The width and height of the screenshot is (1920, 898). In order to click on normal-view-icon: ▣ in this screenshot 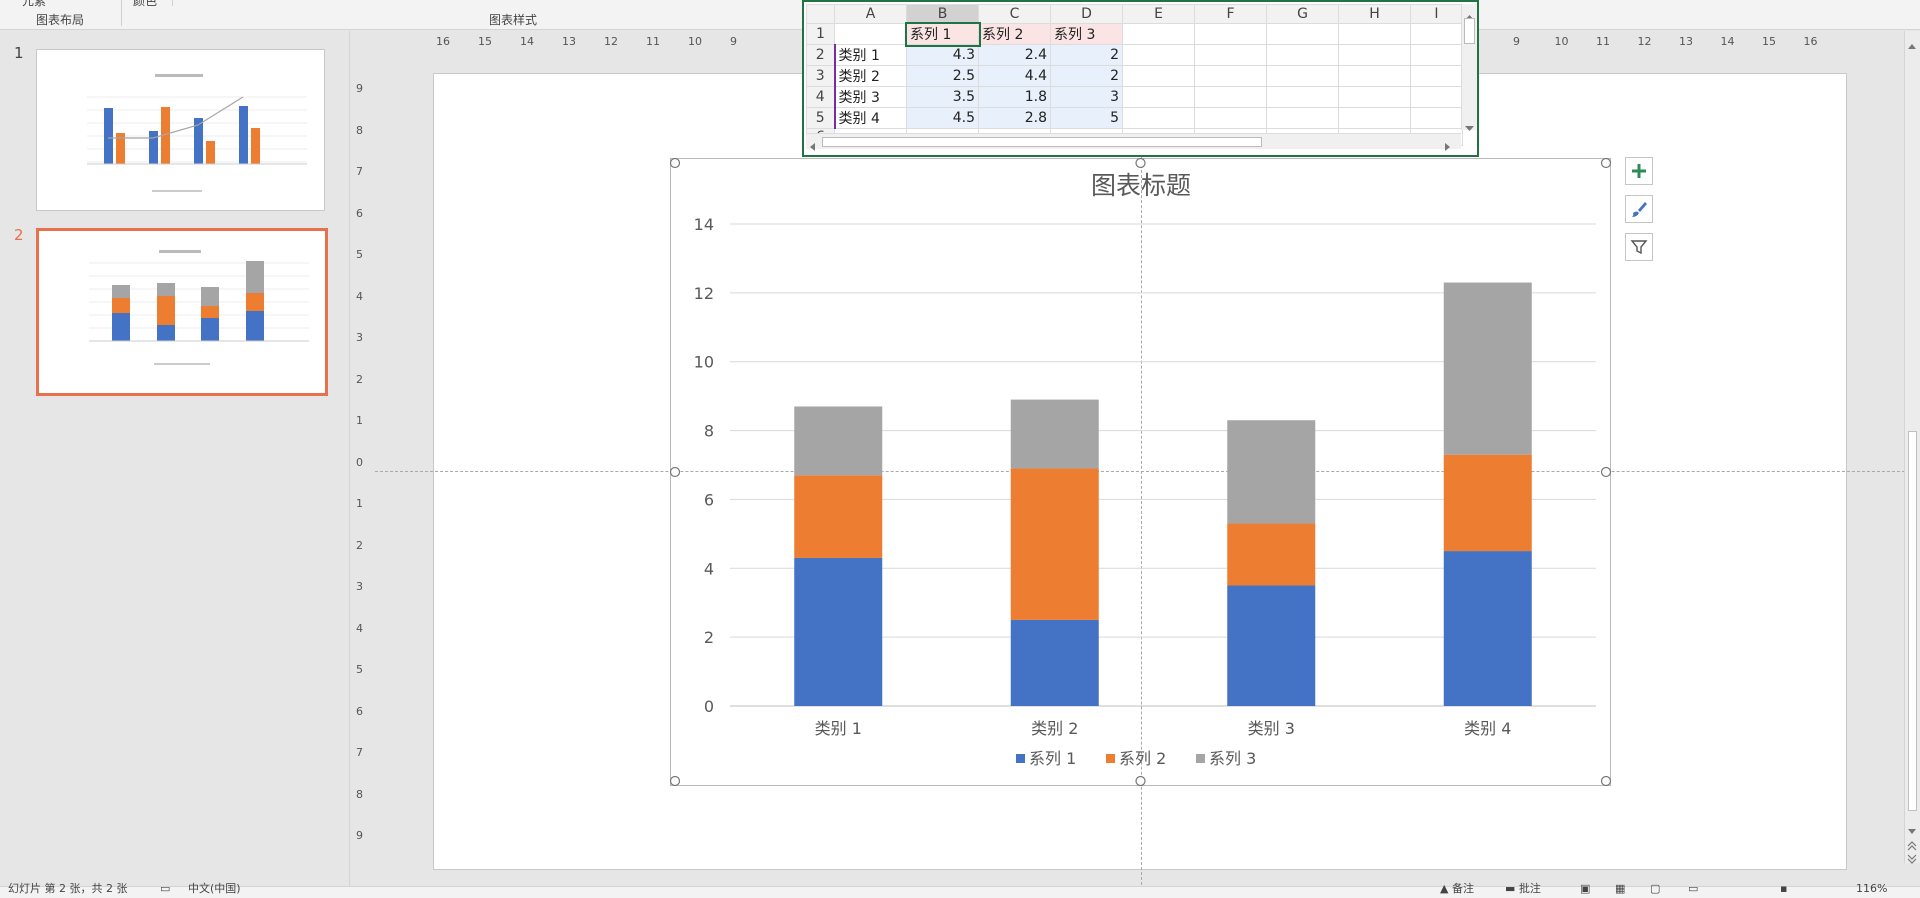, I will do `click(1585, 889)`.